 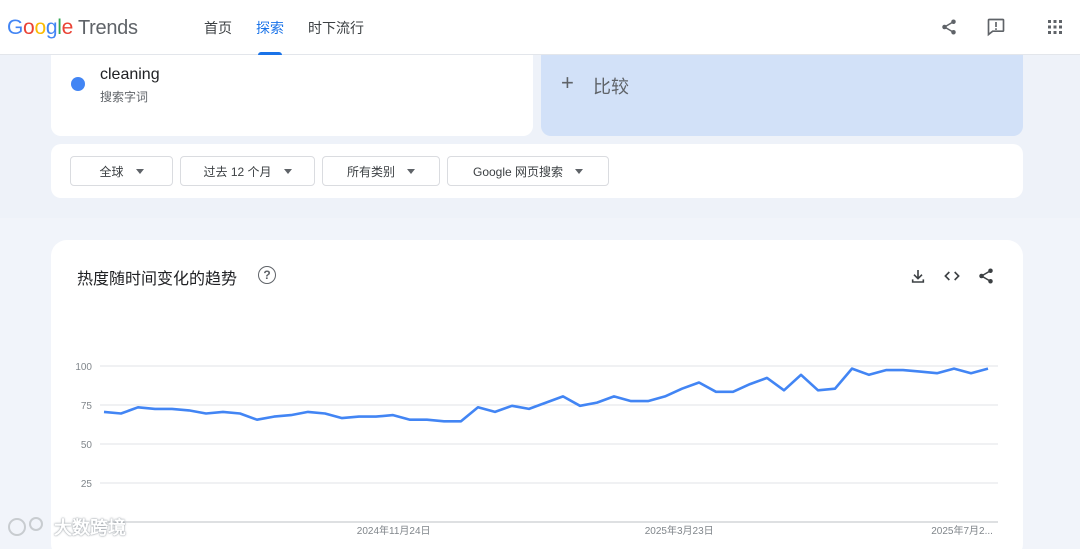 What do you see at coordinates (83, 367) in the screenshot?
I see `y-tick-label: 100` at bounding box center [83, 367].